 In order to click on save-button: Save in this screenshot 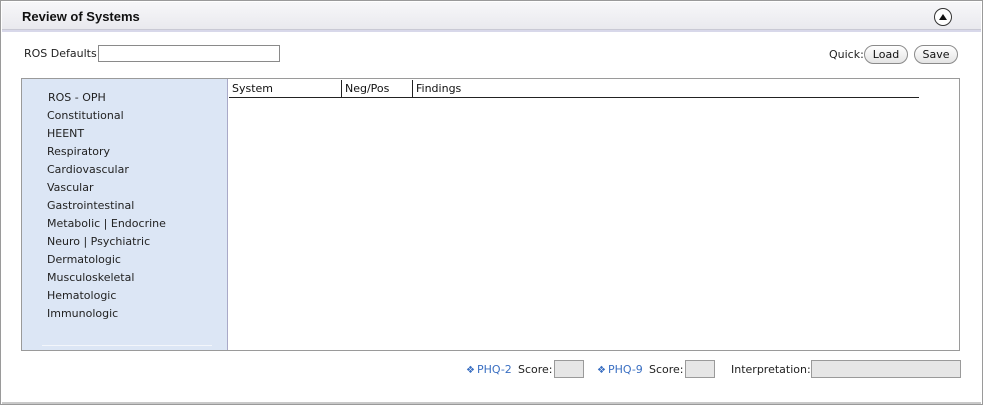, I will do `click(936, 54)`.